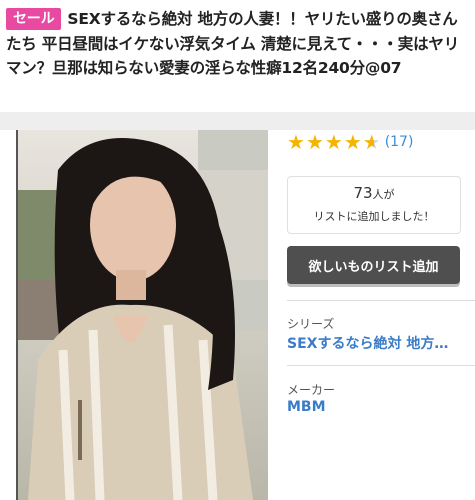 This screenshot has width=475, height=500. I want to click on sale-badge: セール, so click(34, 19).